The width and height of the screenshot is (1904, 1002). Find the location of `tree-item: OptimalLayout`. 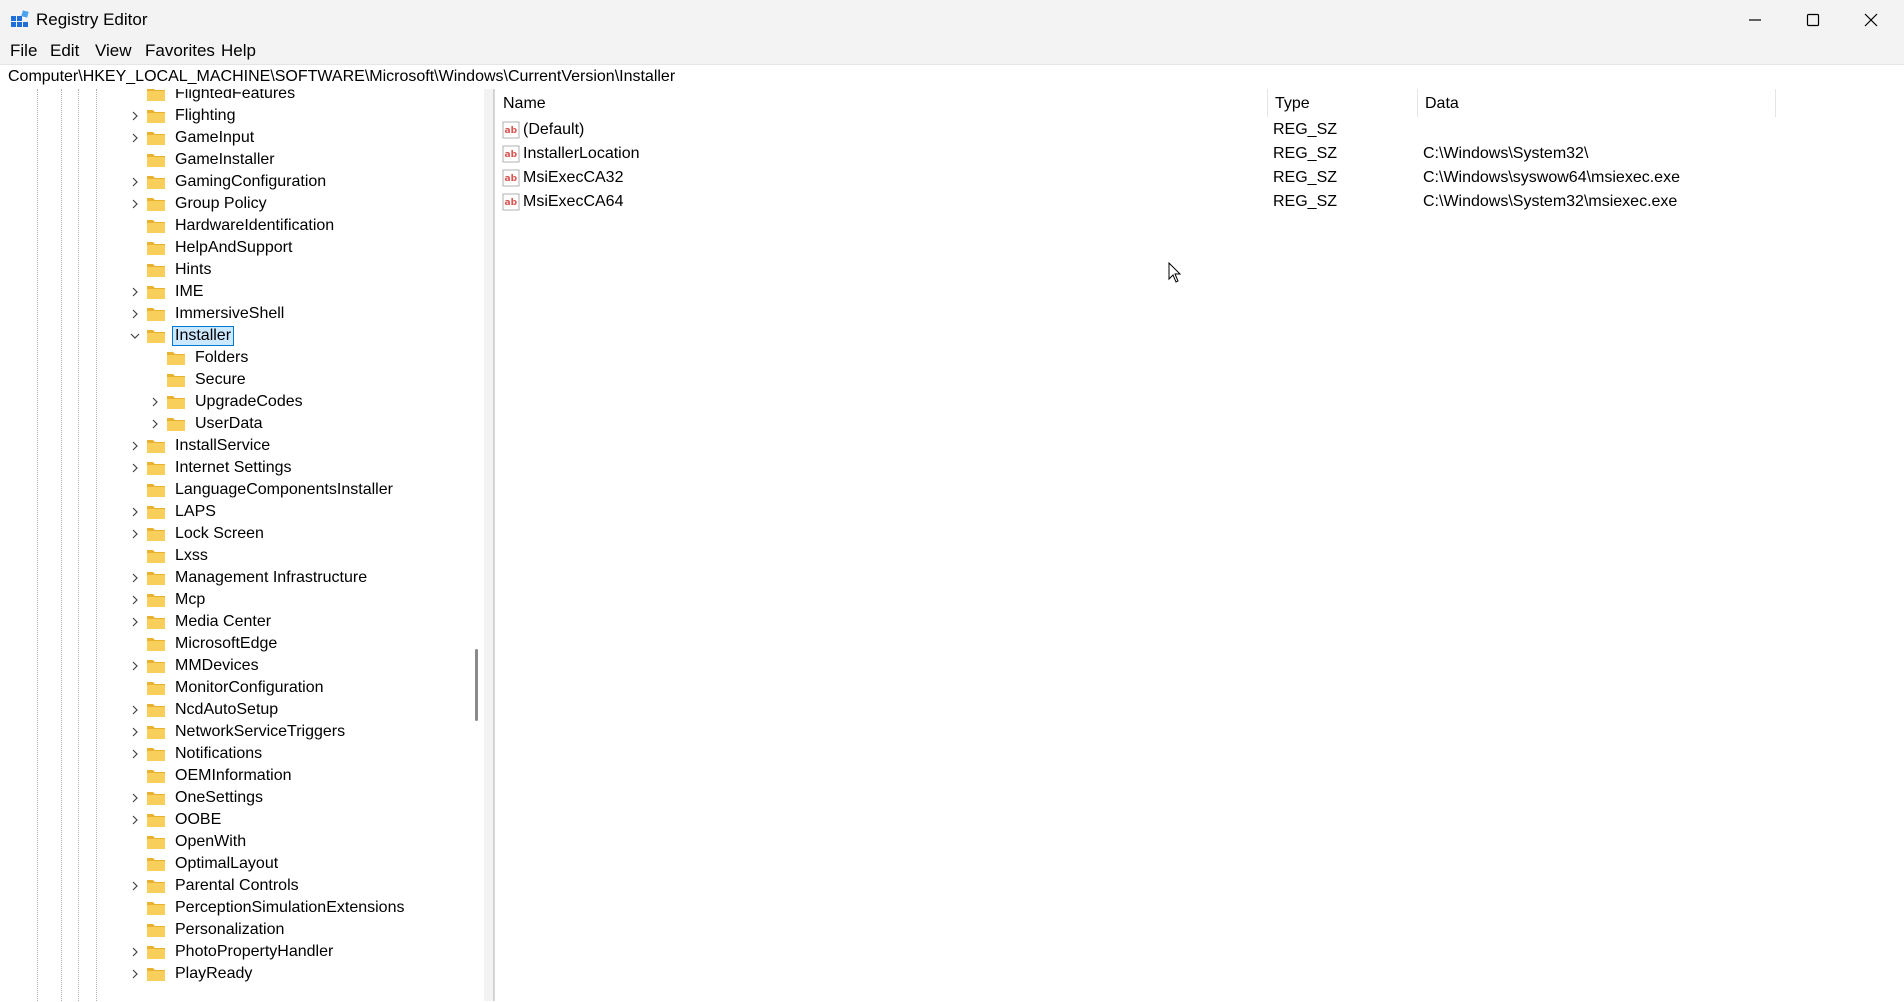

tree-item: OptimalLayout is located at coordinates (204, 864).